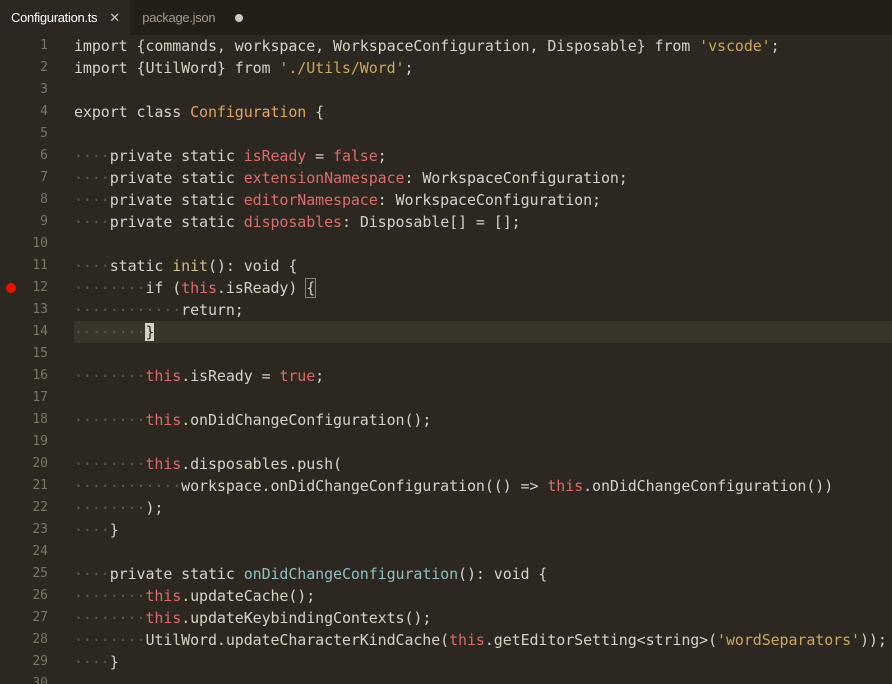 This screenshot has width=892, height=684. Describe the element at coordinates (355, 156) in the screenshot. I see `code-token: false` at that location.